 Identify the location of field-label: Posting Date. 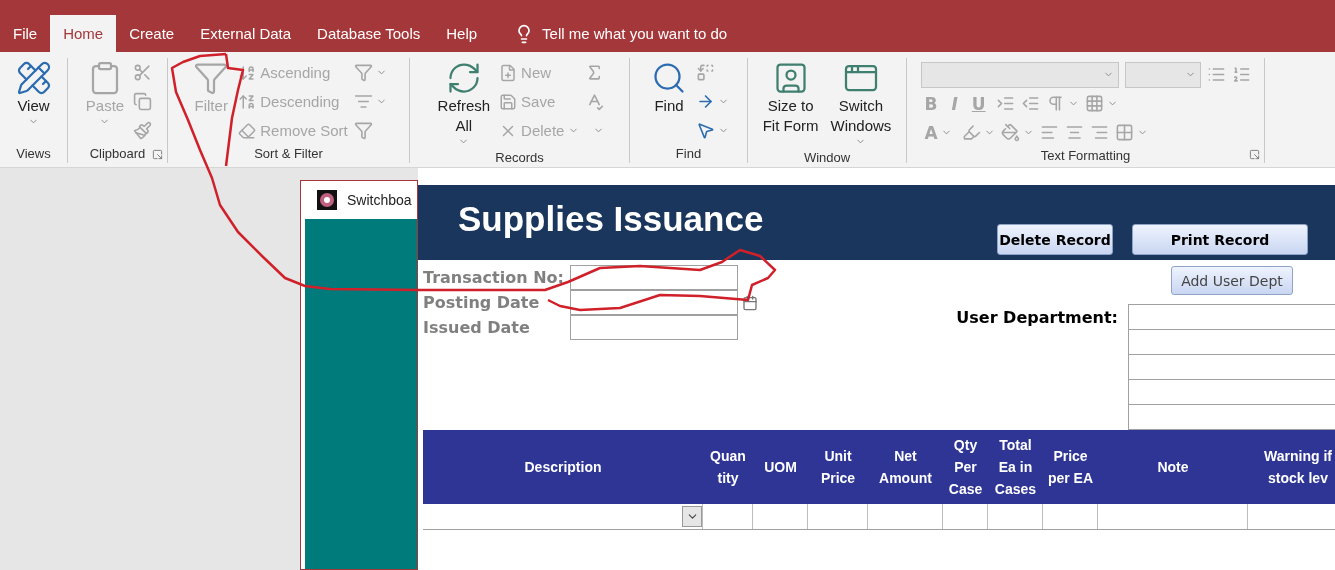
(482, 302).